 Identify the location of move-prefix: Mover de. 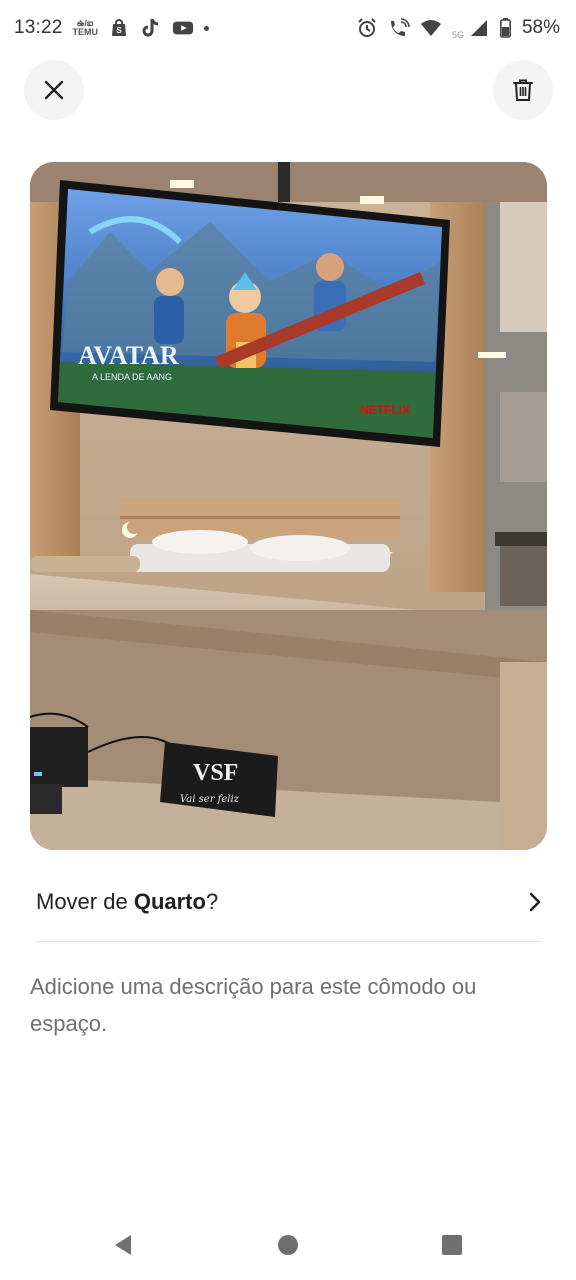
(85, 901).